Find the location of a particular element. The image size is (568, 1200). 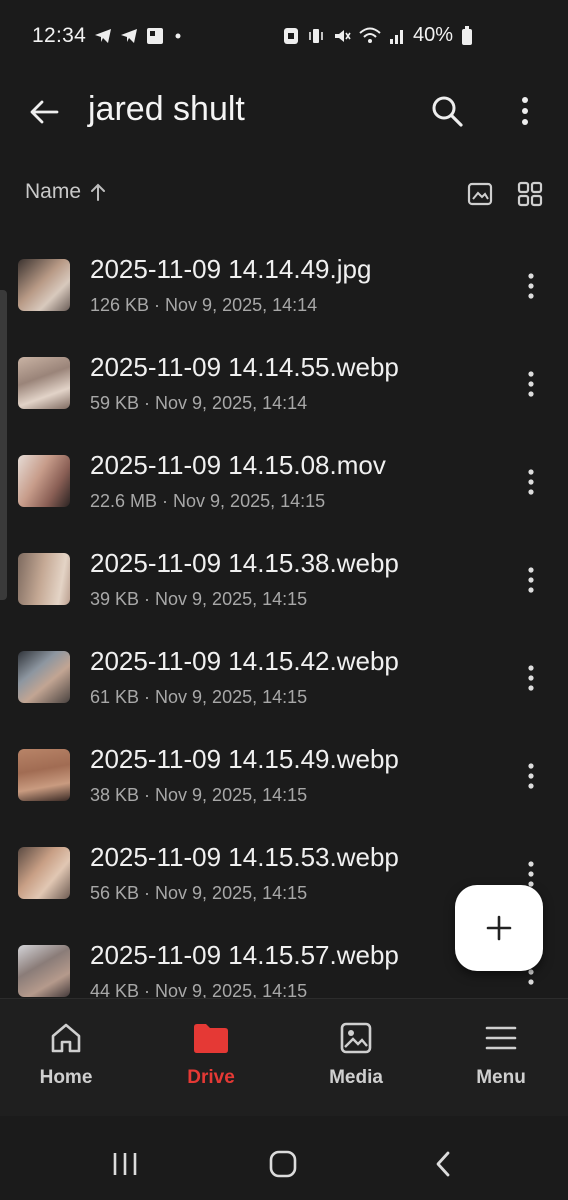

file-meta: 61 KB · Nov 9, 2025, 14:15 is located at coordinates (199, 697).